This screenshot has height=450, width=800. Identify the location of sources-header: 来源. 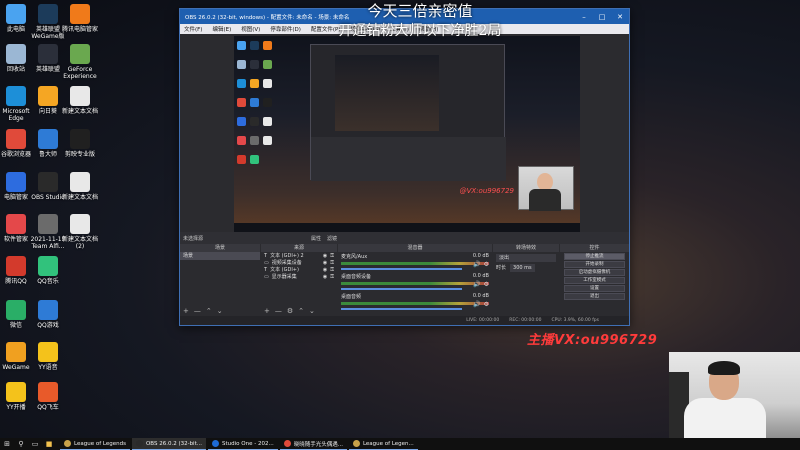
(299, 248).